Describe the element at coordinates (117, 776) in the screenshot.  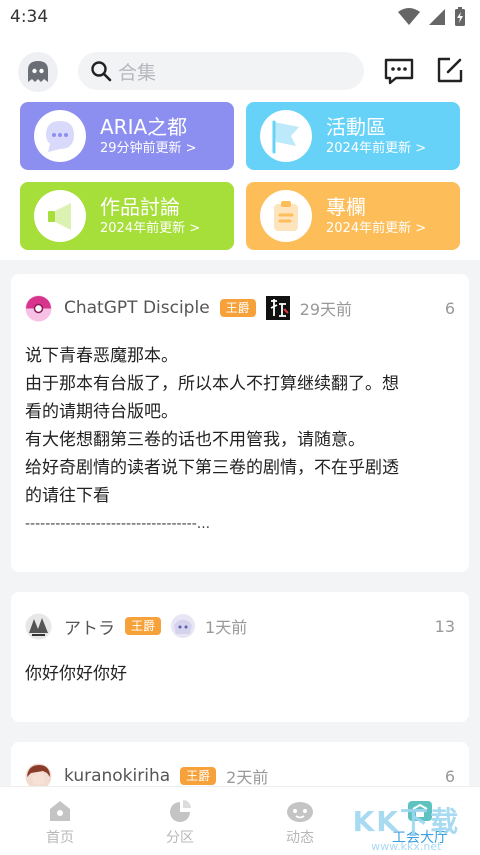
I see `post-username: kuranokiriha` at that location.